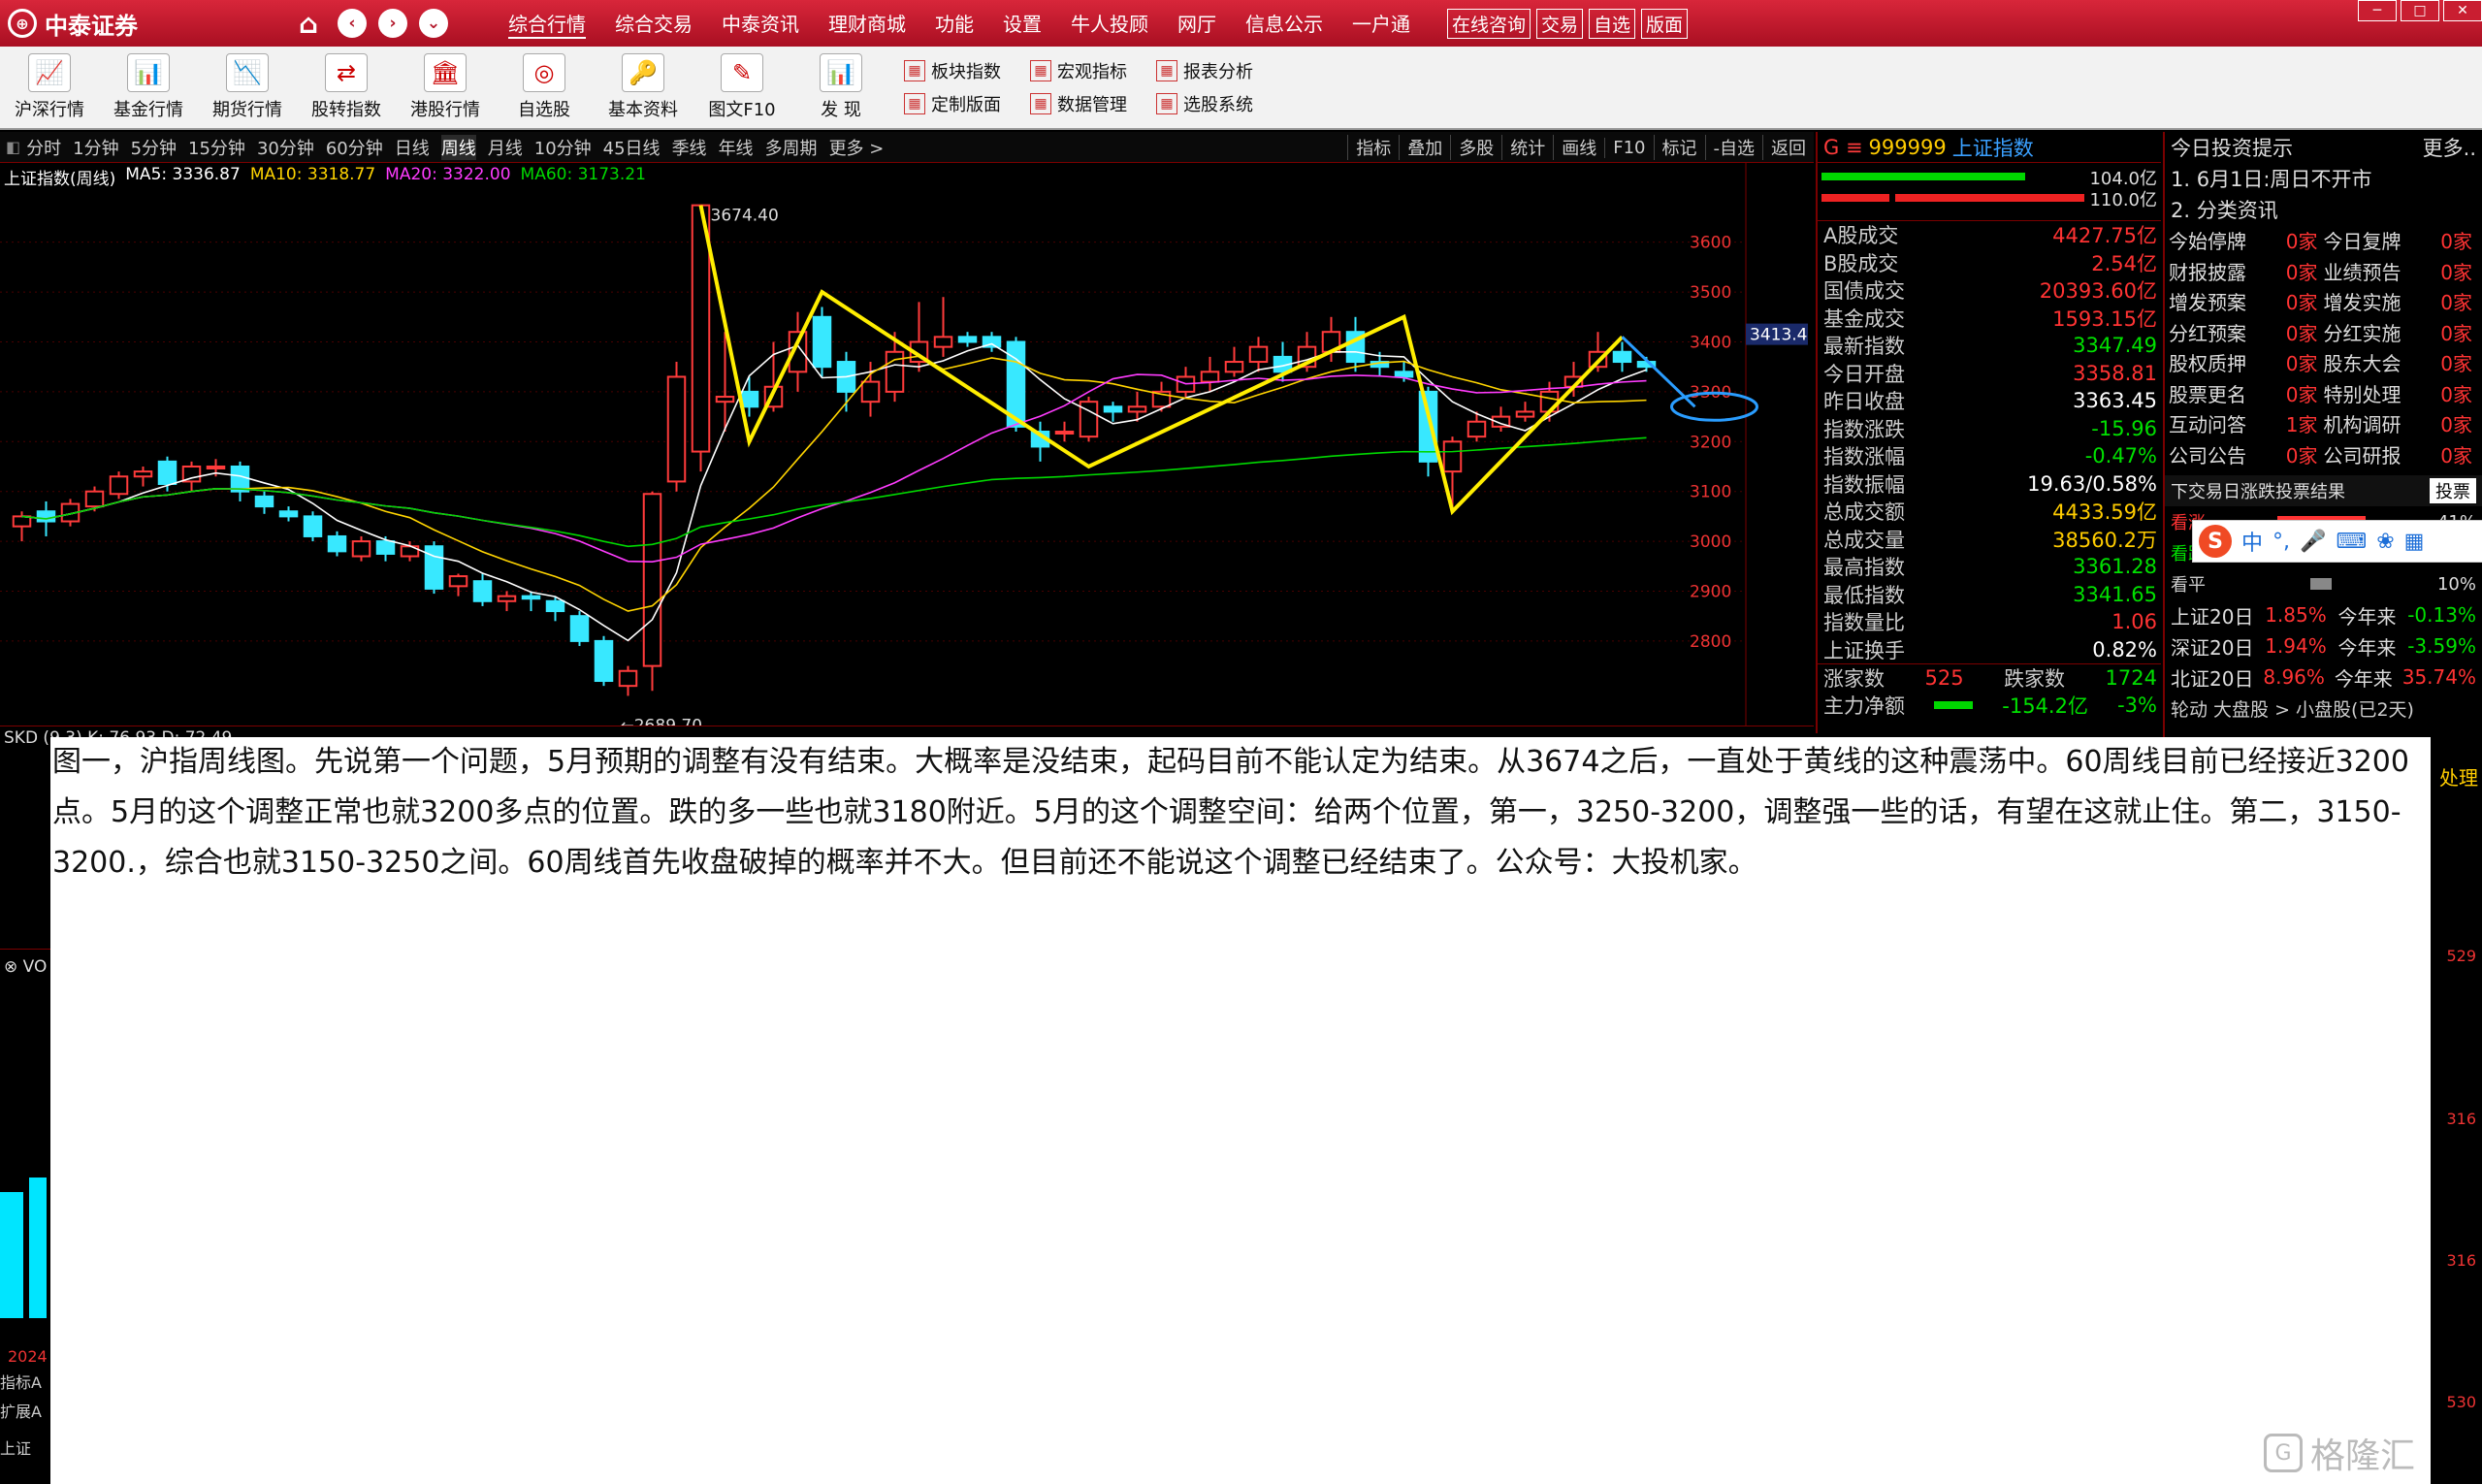  I want to click on top-menu-item: 网厅, so click(1196, 24).